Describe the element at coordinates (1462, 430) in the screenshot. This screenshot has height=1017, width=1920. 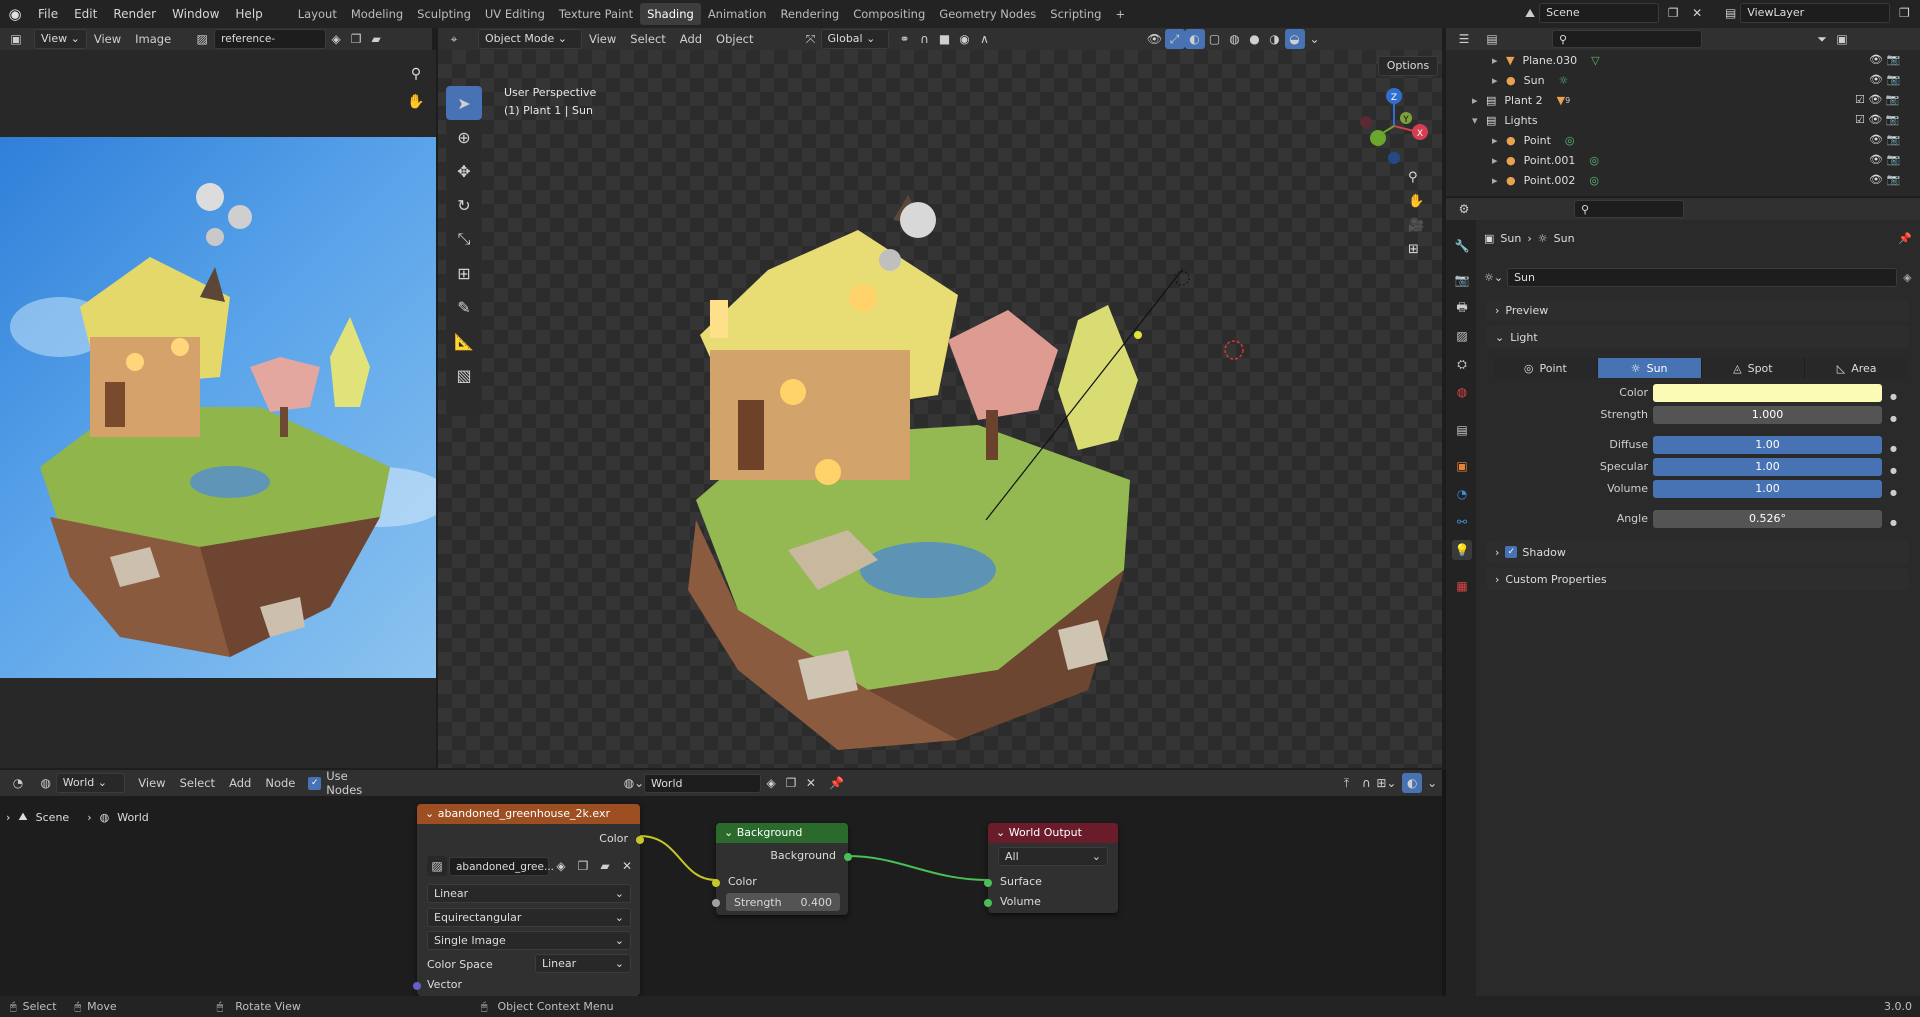
I see `collection-tab-icon: ▤` at that location.